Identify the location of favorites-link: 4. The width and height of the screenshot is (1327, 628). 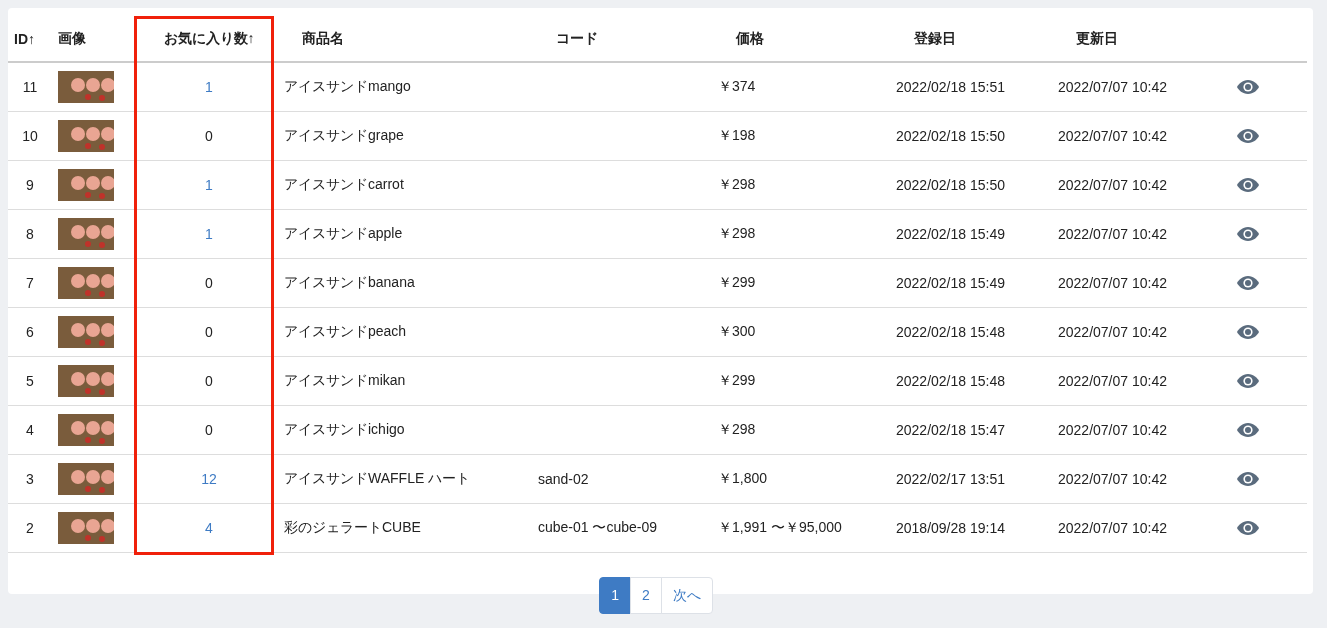
(209, 528).